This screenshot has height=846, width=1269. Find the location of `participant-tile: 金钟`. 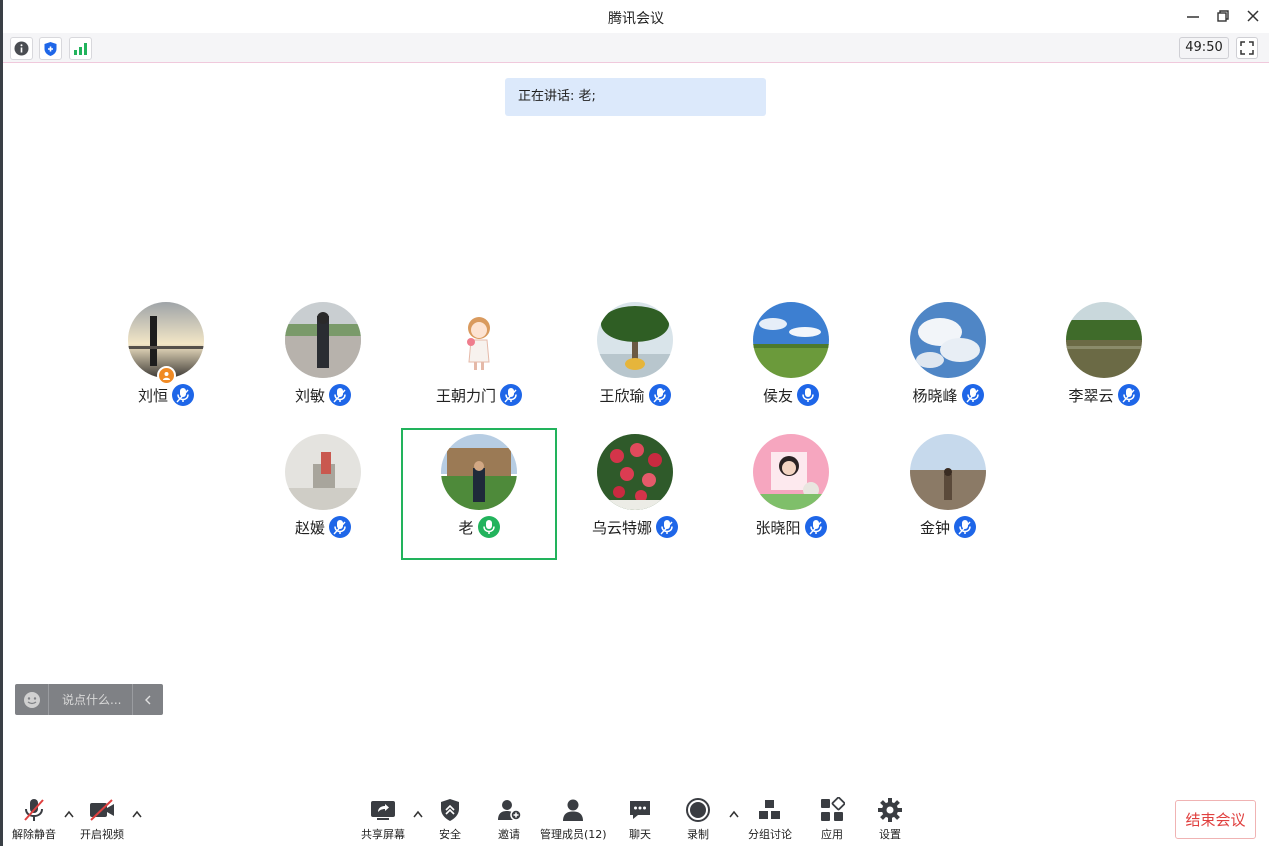

participant-tile: 金钟 is located at coordinates (948, 494).